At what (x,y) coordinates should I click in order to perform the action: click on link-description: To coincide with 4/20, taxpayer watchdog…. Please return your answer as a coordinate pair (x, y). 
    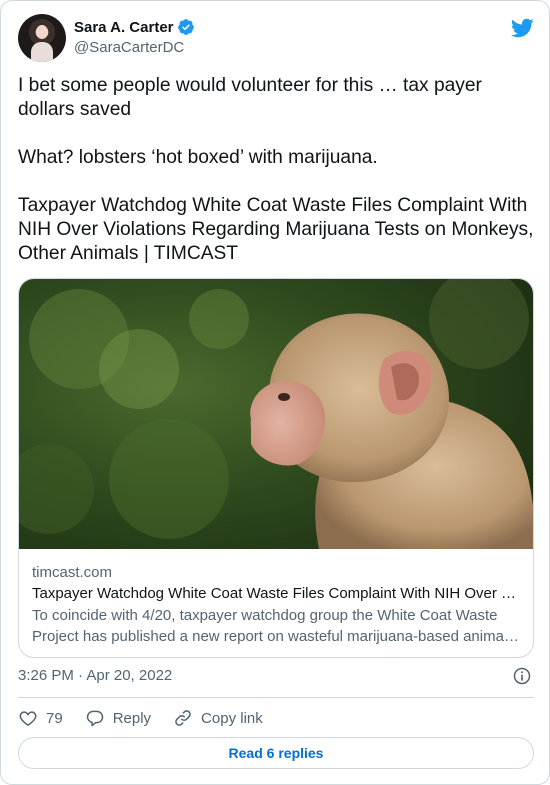
    Looking at the image, I should click on (277, 626).